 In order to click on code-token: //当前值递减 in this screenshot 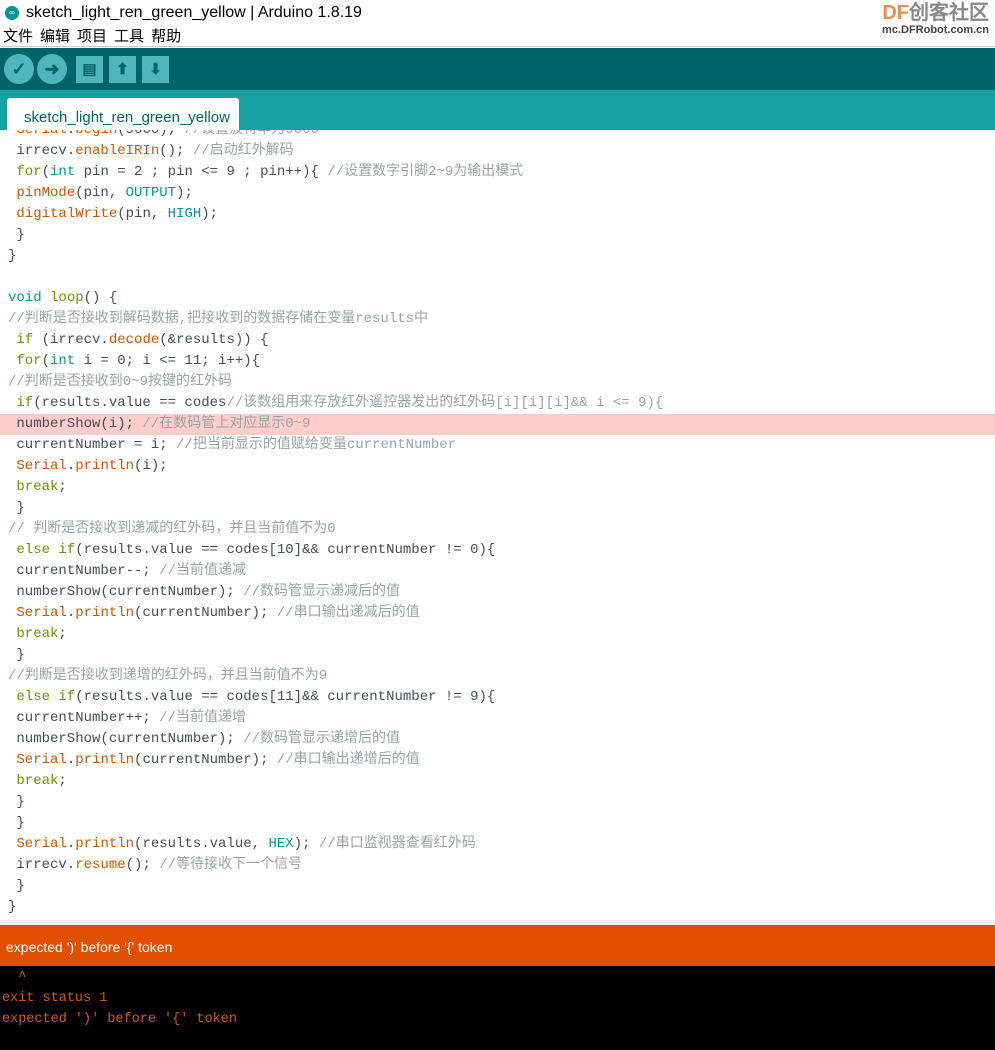, I will do `click(203, 571)`.